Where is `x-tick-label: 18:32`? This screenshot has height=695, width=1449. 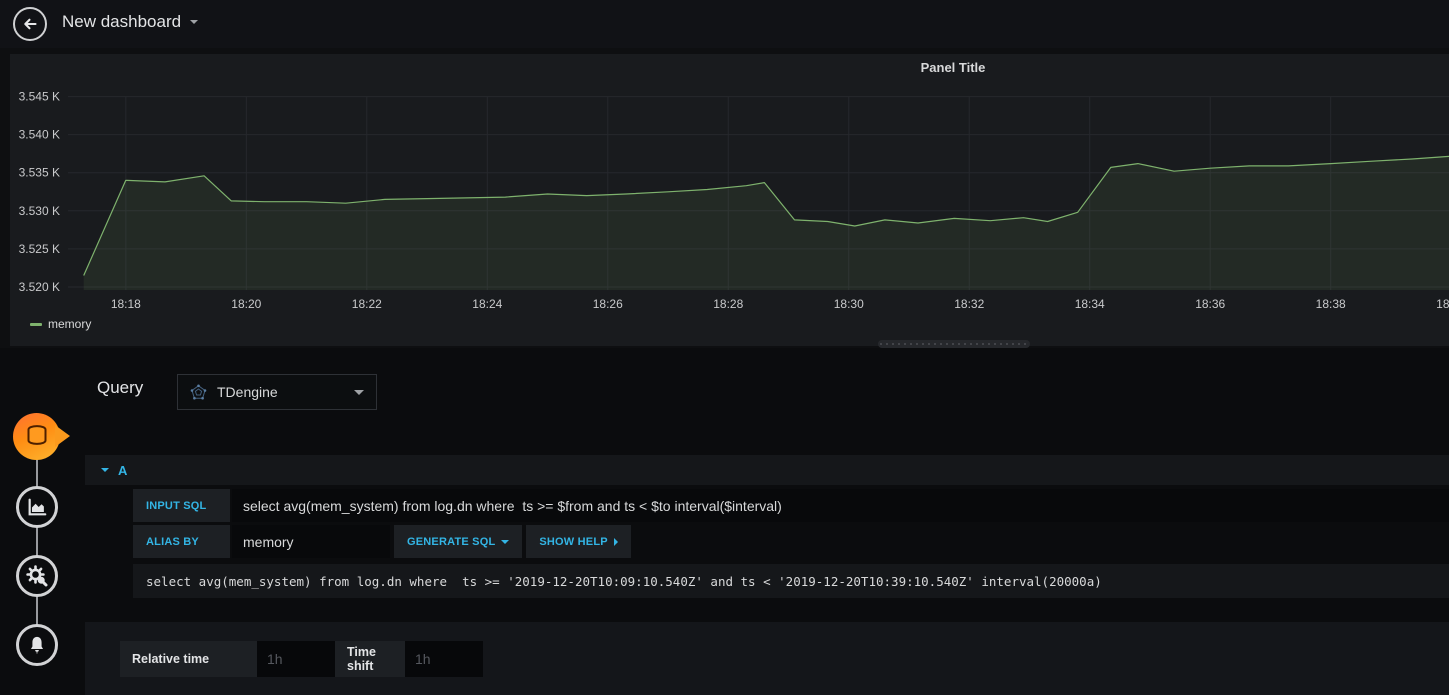
x-tick-label: 18:32 is located at coordinates (969, 304).